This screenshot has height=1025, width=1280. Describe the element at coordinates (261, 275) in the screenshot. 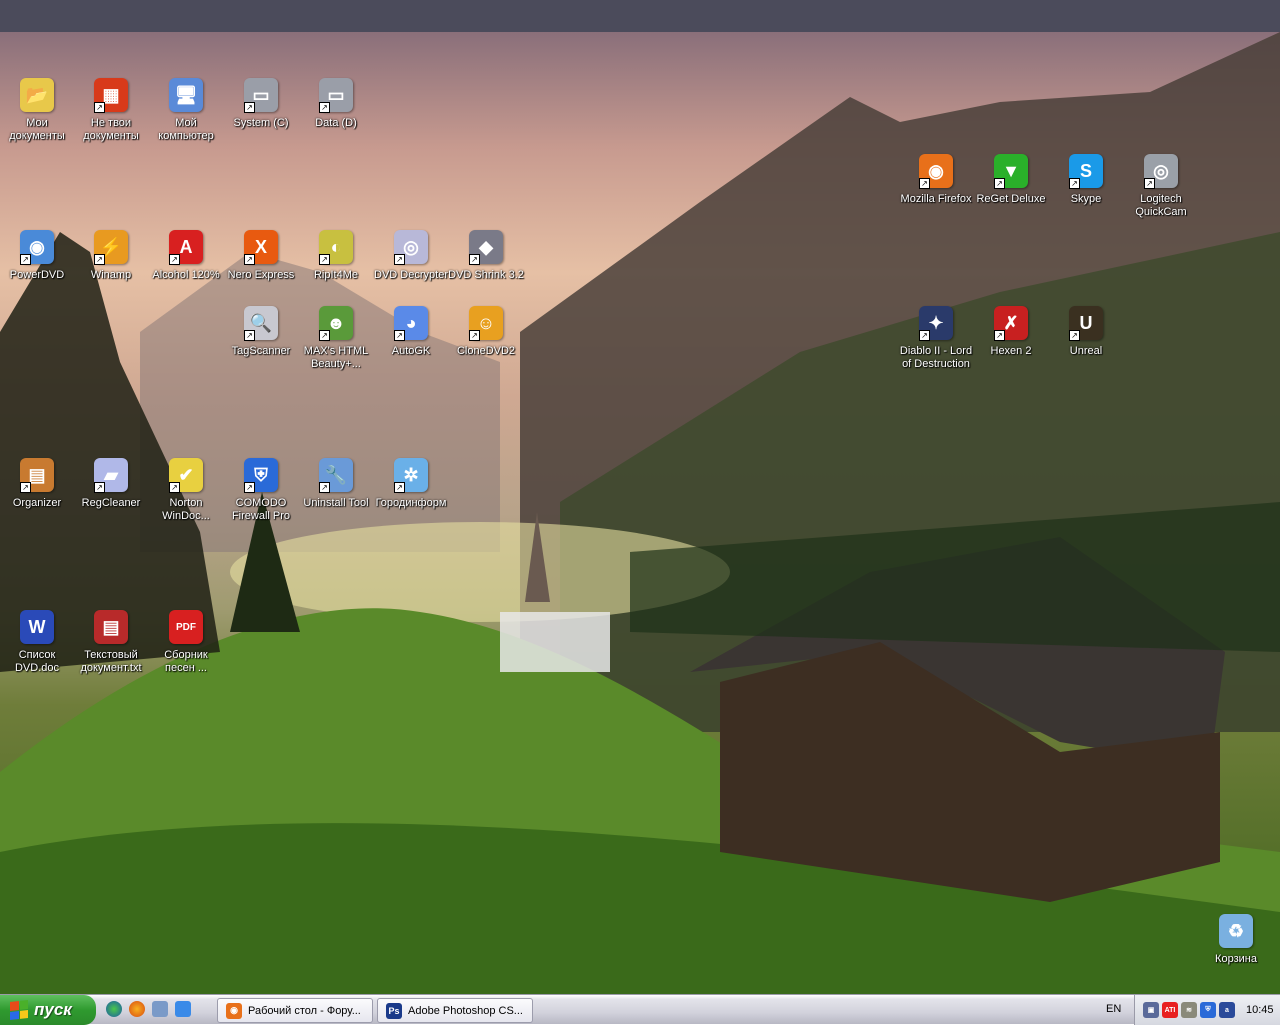

I see `desktop-icon-label: Nero Express` at that location.